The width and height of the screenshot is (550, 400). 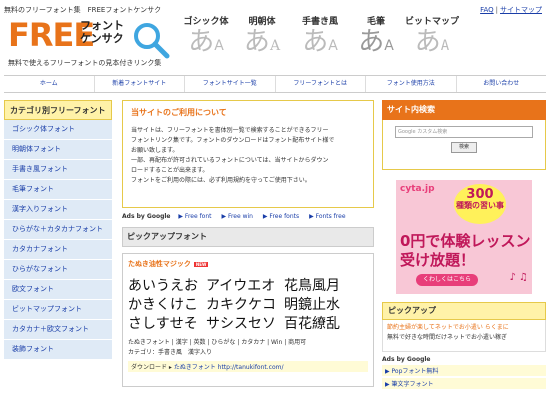 What do you see at coordinates (58, 110) in the screenshot?
I see `sidebar-title: カテゴリ別フリーフォント` at bounding box center [58, 110].